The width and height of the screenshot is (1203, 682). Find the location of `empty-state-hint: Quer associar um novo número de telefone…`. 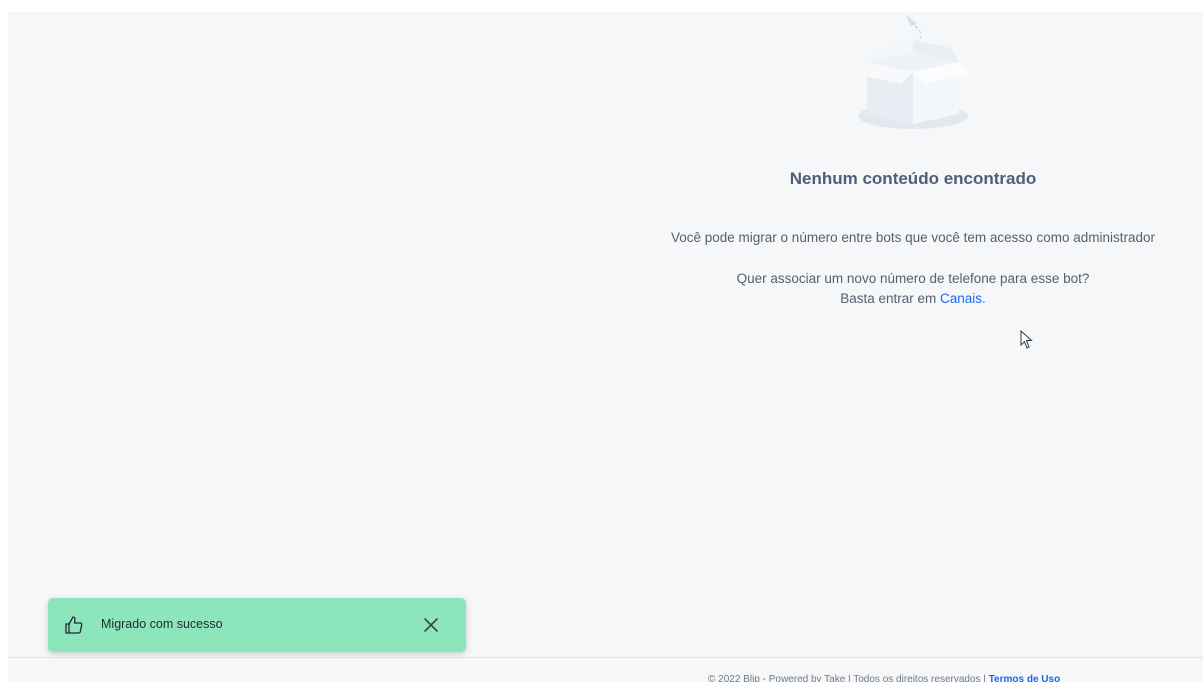

empty-state-hint: Quer associar um novo número de telefone… is located at coordinates (895, 289).